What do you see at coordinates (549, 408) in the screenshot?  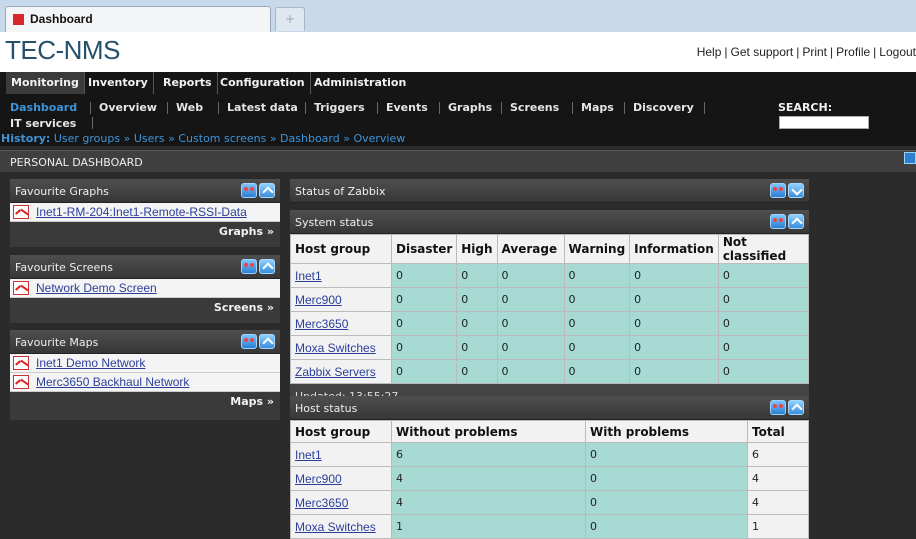 I see `widget-header: Host status` at bounding box center [549, 408].